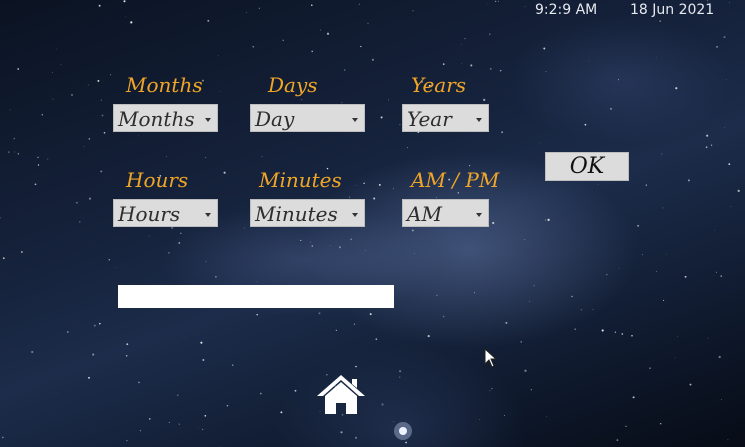 The width and height of the screenshot is (745, 447). Describe the element at coordinates (439, 85) in the screenshot. I see `years-label: Years` at that location.